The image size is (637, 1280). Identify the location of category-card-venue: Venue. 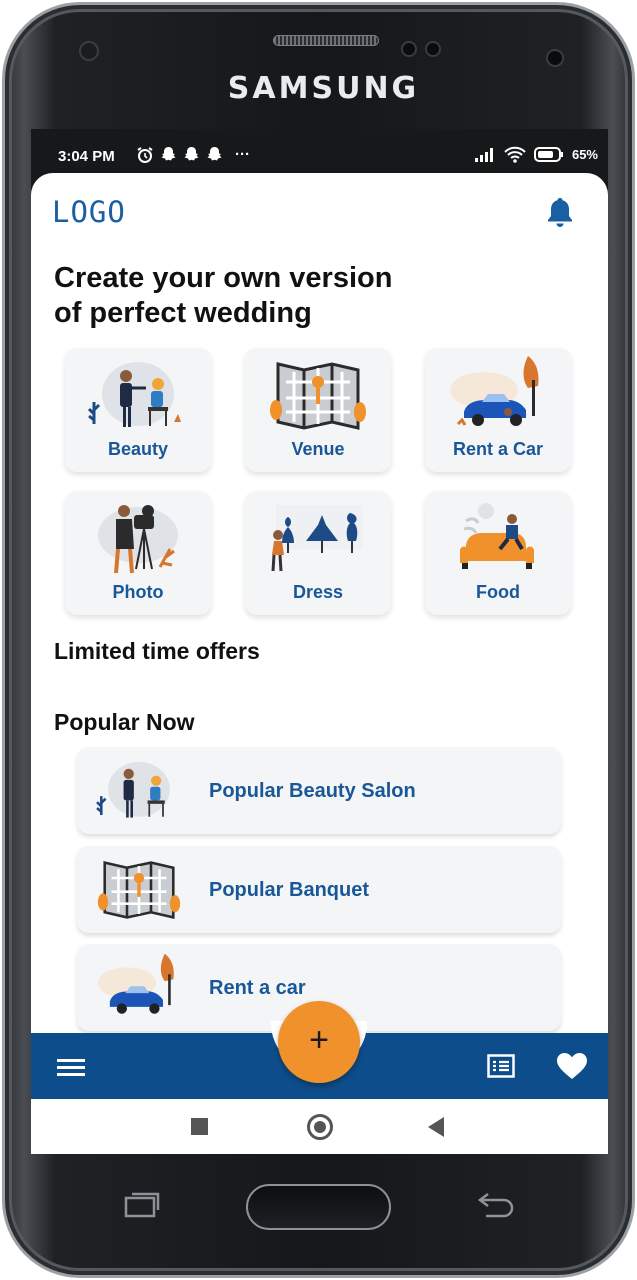
(318, 410).